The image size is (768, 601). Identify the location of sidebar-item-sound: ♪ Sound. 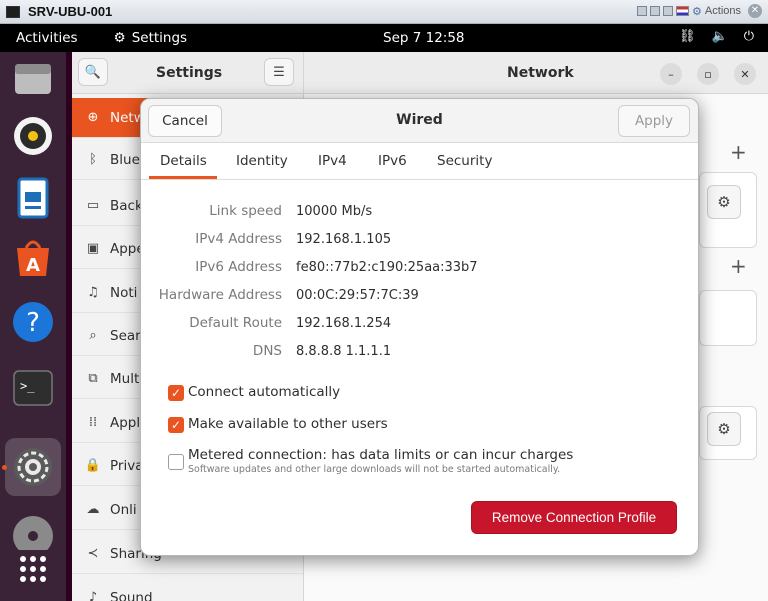
(187, 589).